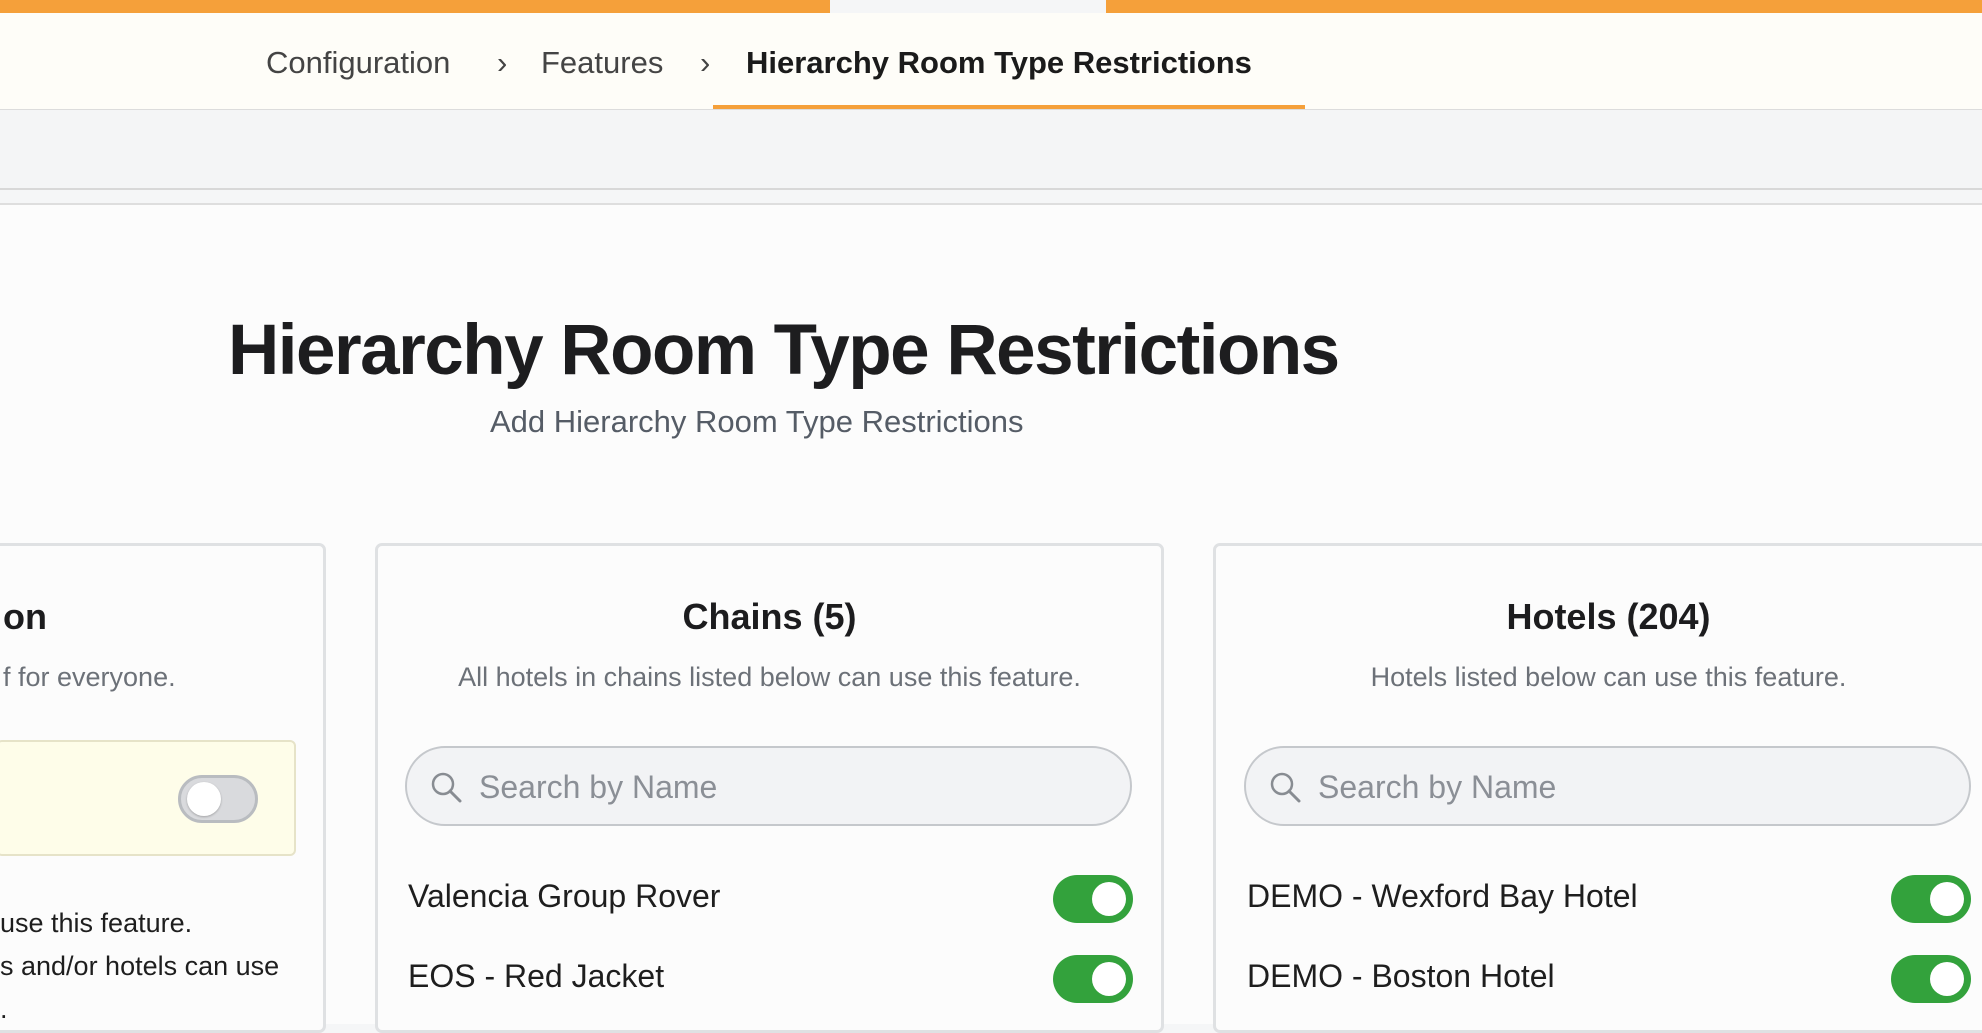 The image size is (1982, 1033). I want to click on toolbar-band, so click(991, 150).